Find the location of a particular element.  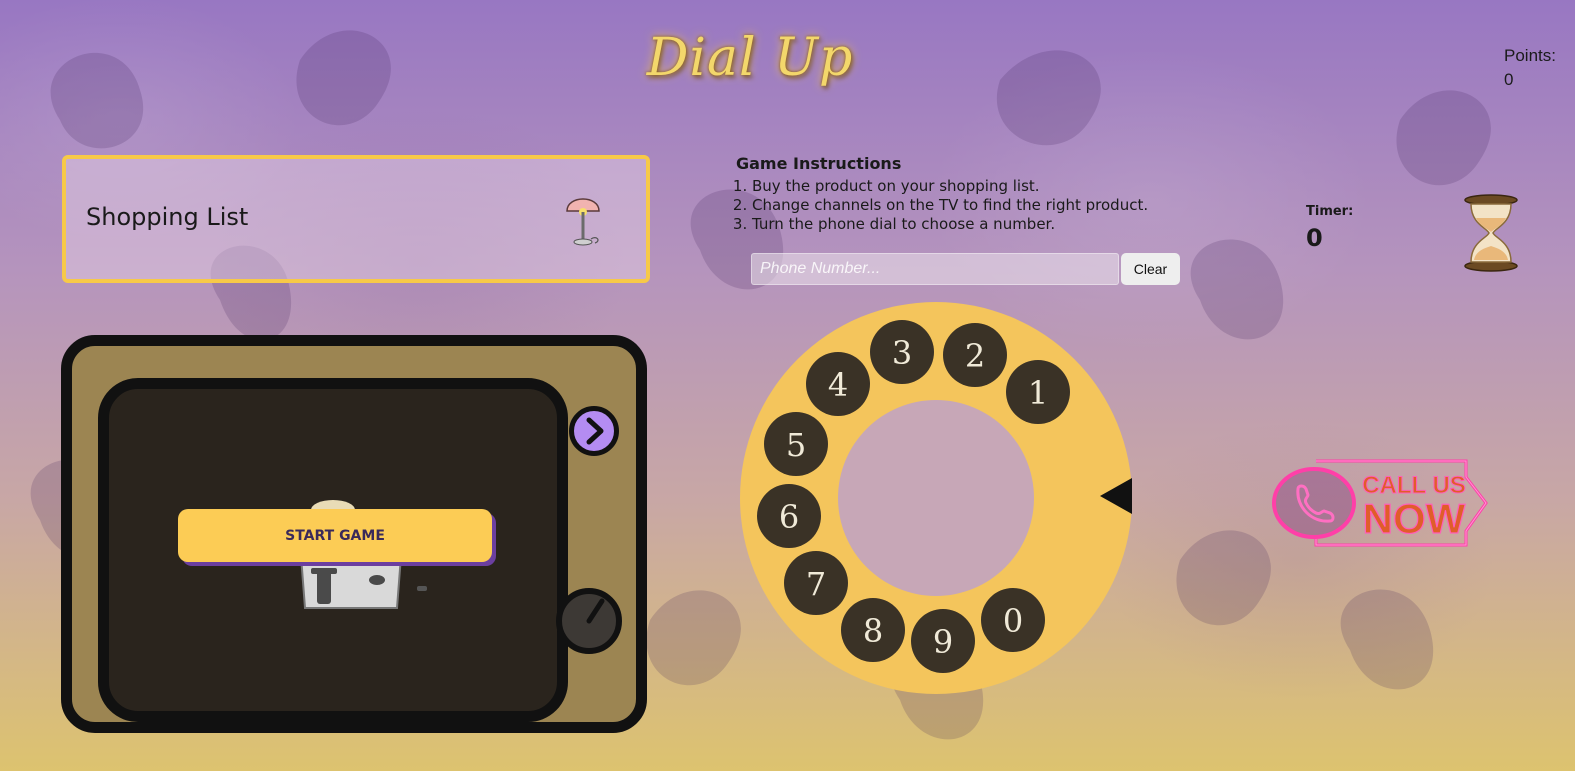

game-title: Dial Up is located at coordinates (750, 58).